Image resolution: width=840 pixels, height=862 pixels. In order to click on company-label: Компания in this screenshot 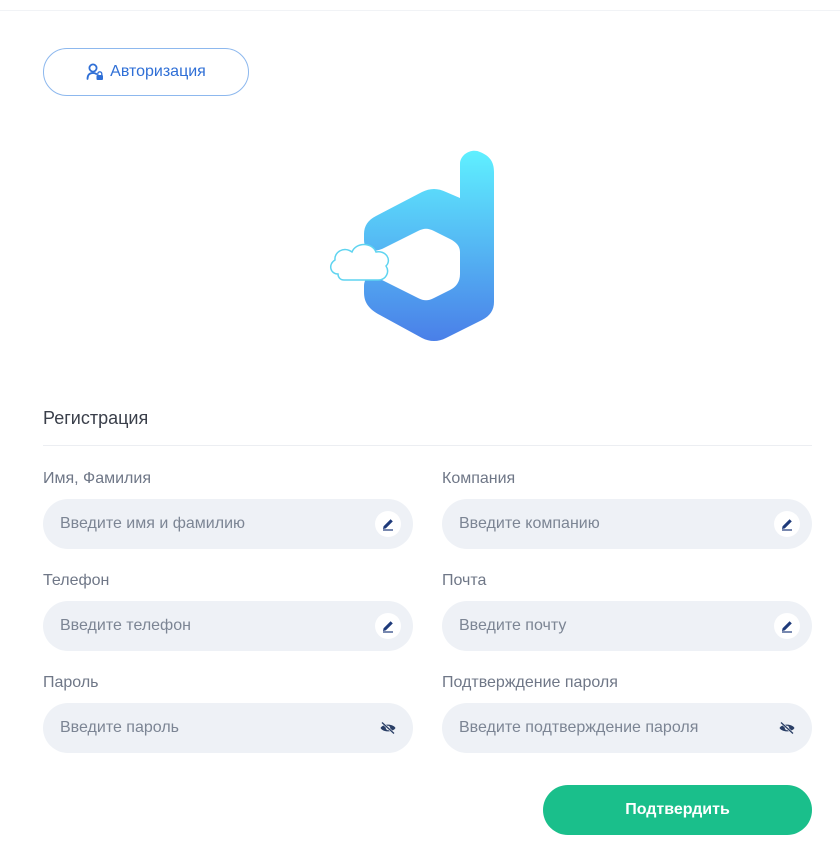, I will do `click(479, 478)`.